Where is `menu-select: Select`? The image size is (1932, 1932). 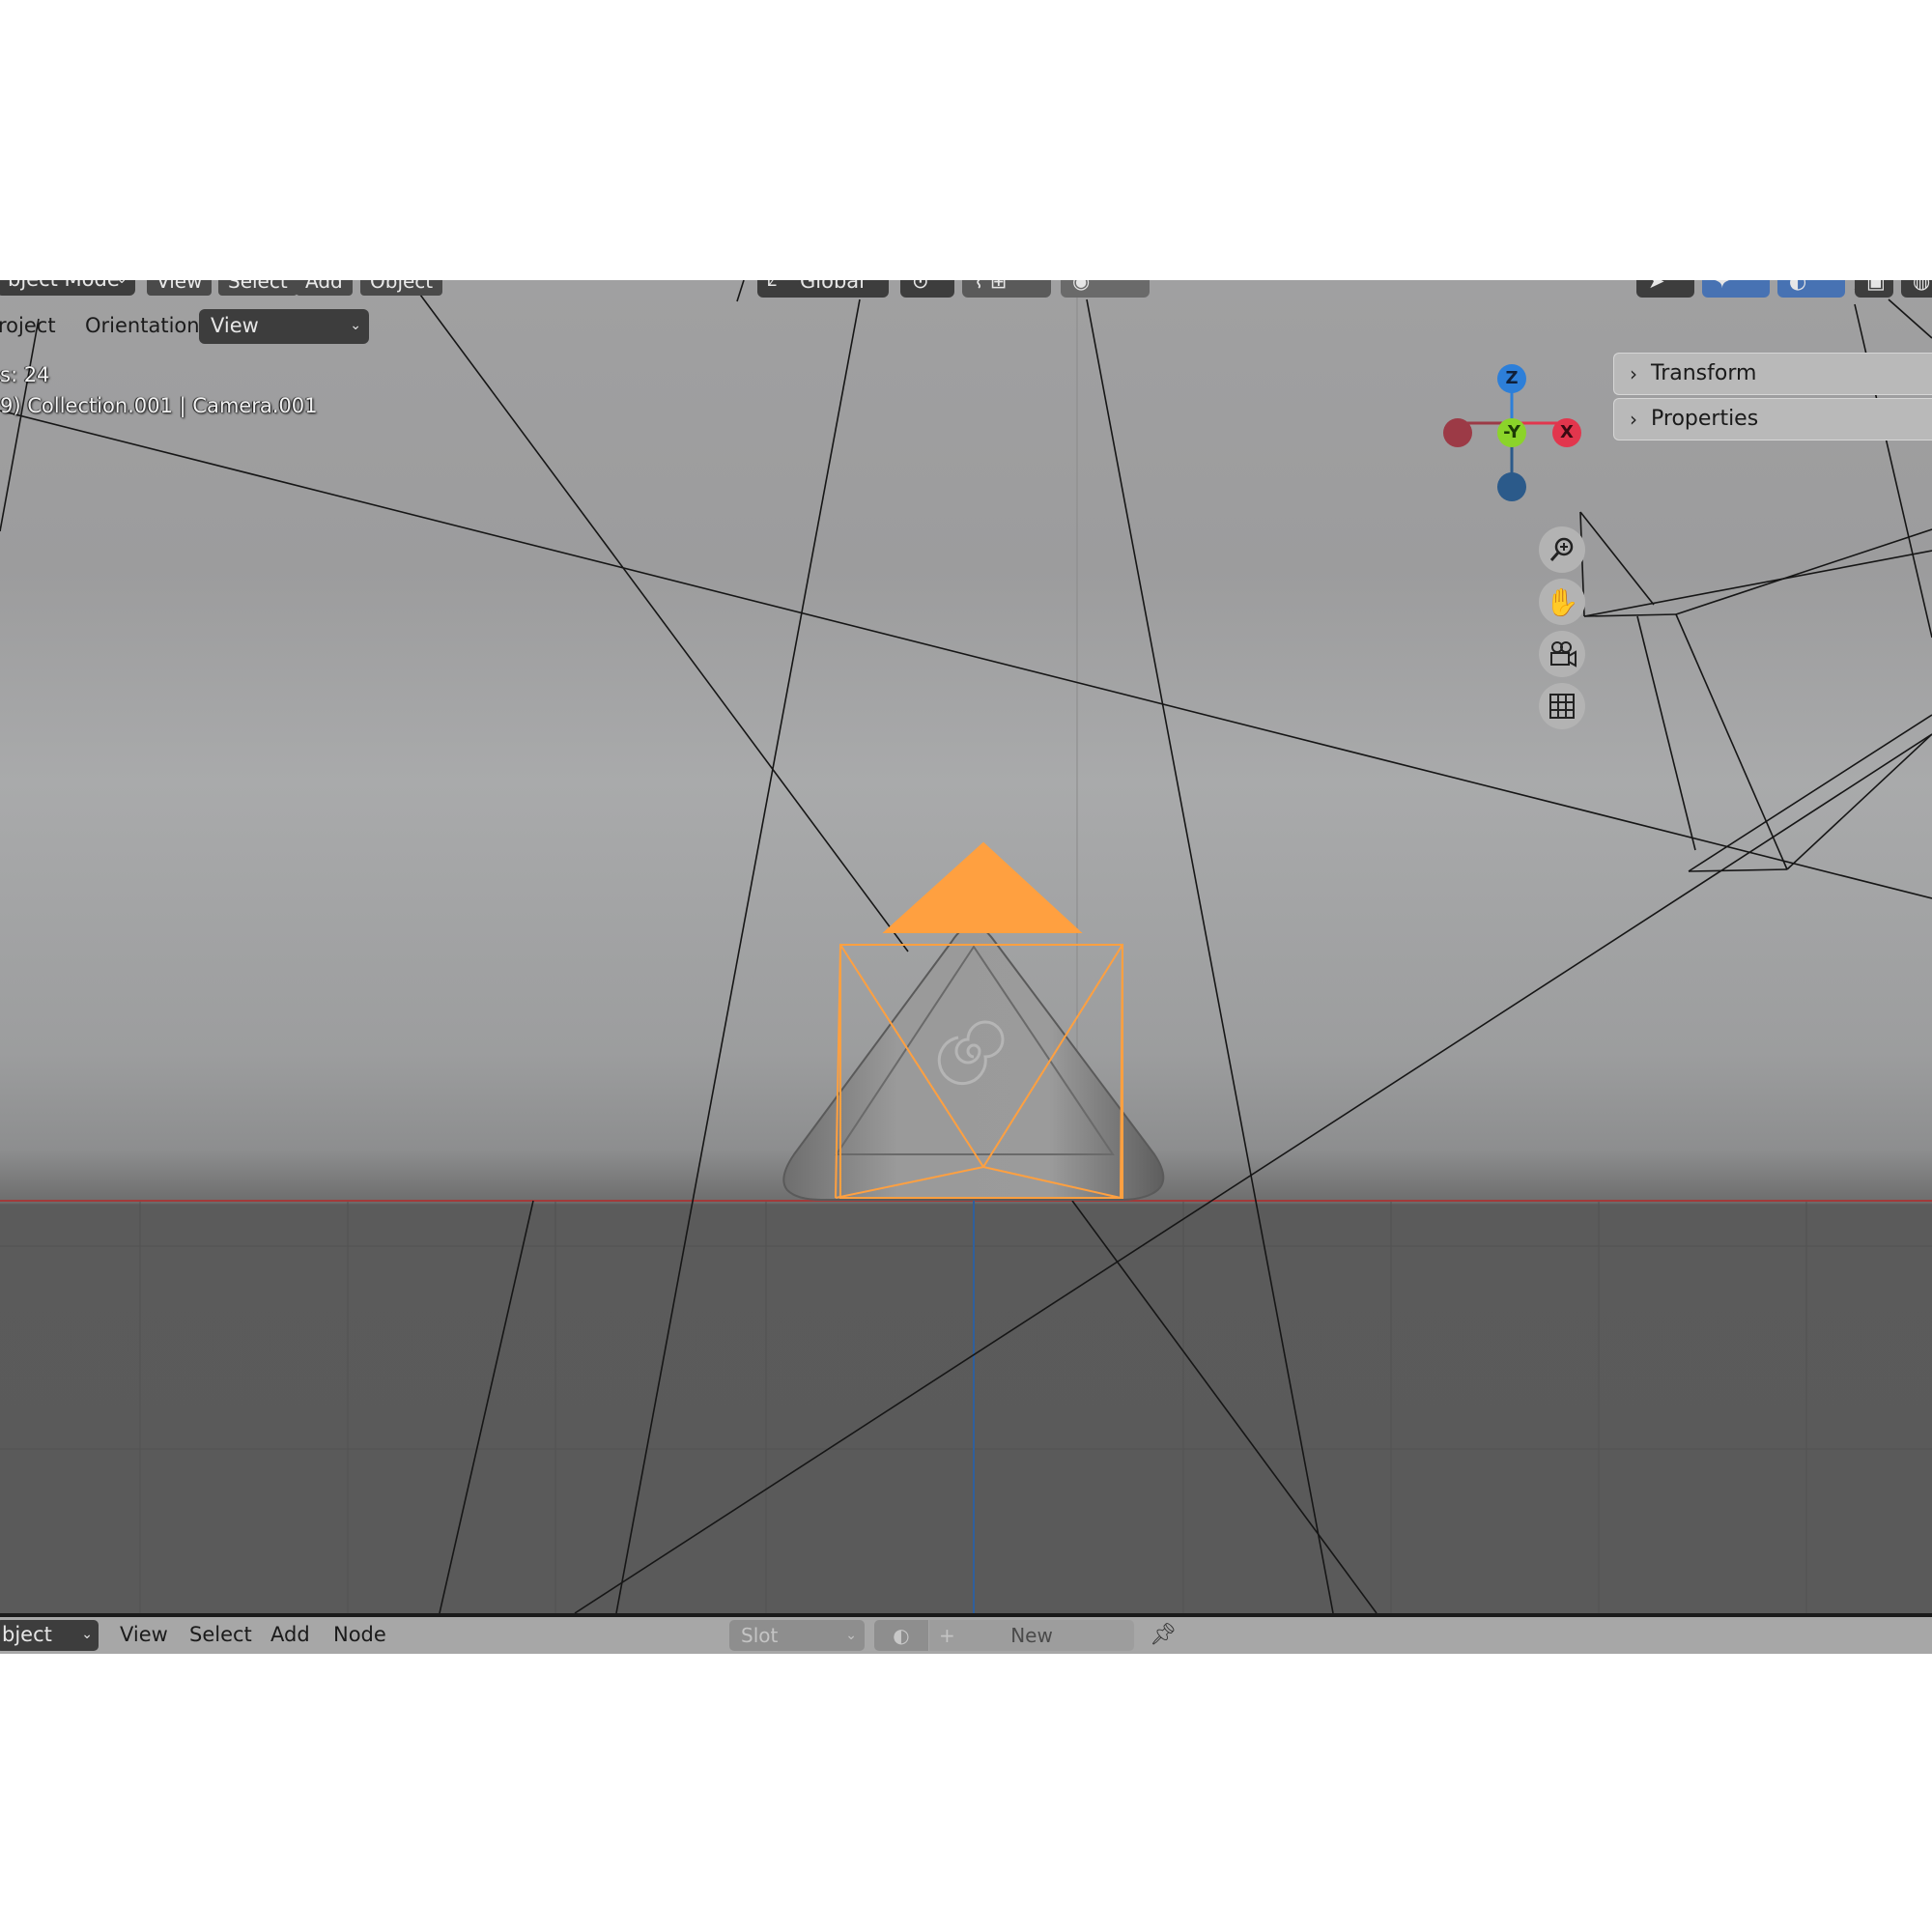 menu-select: Select is located at coordinates (258, 288).